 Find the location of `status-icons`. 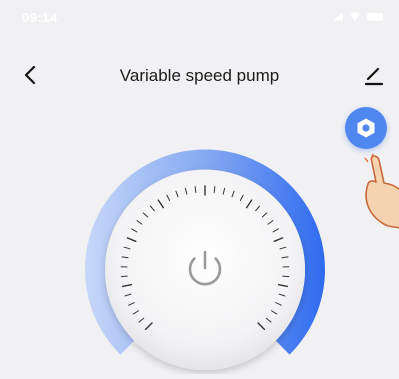

status-icons is located at coordinates (358, 16).